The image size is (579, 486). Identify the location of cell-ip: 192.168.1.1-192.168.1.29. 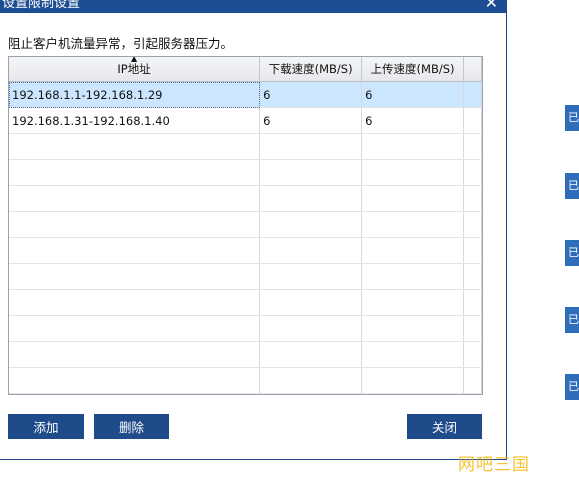
(135, 94).